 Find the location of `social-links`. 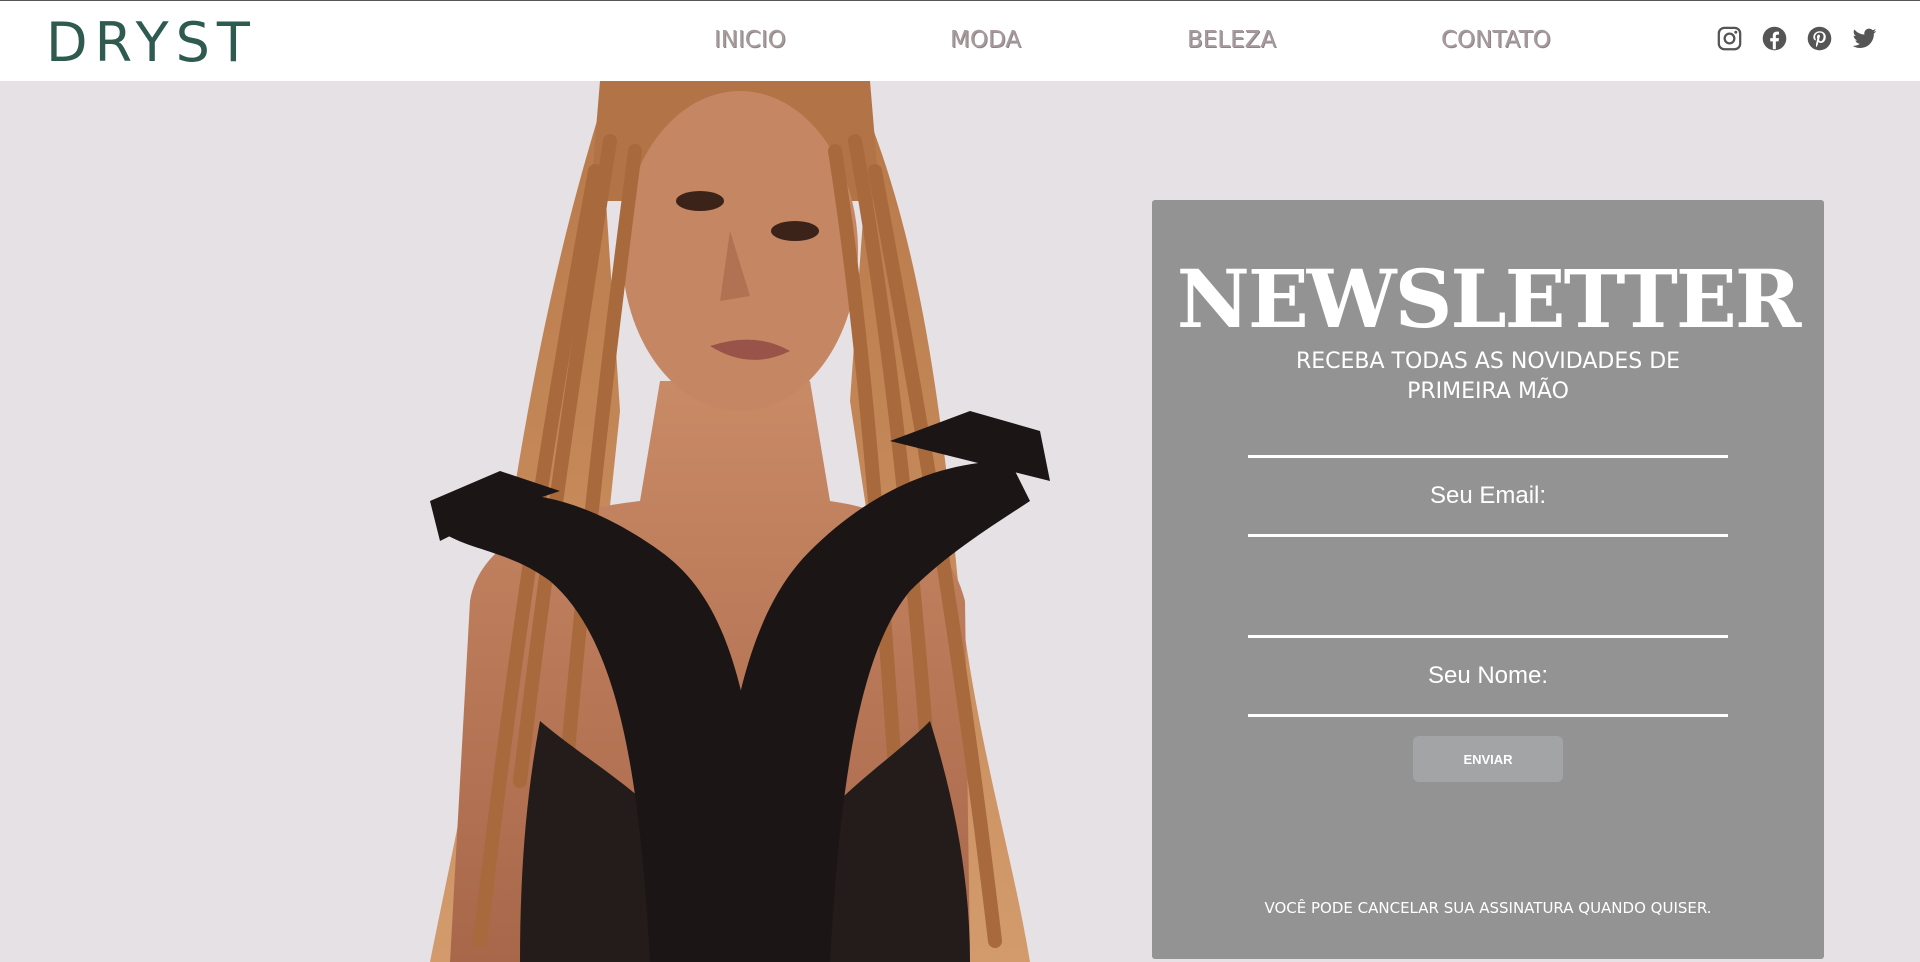

social-links is located at coordinates (1797, 38).